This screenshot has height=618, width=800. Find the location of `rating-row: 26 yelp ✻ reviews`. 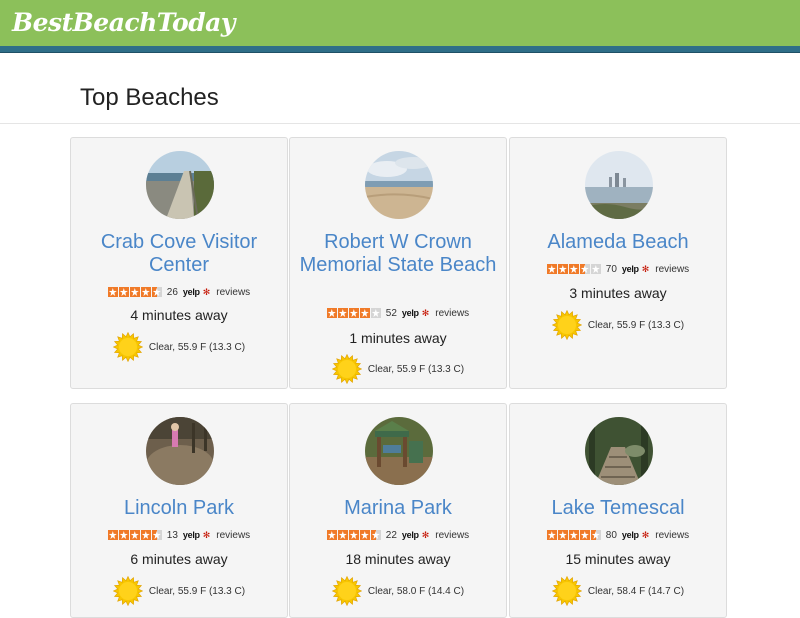

rating-row: 26 yelp ✻ reviews is located at coordinates (179, 292).